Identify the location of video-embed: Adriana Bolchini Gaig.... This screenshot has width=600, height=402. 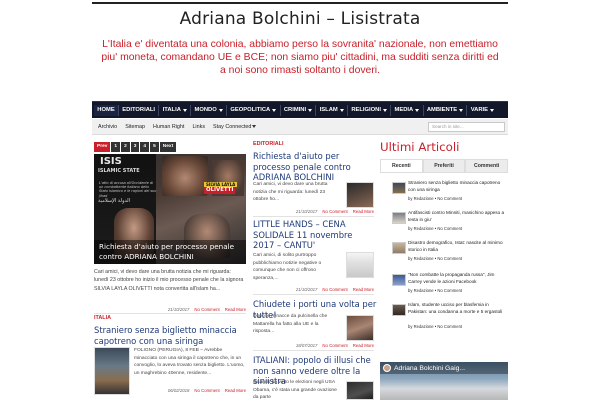
(444, 381).